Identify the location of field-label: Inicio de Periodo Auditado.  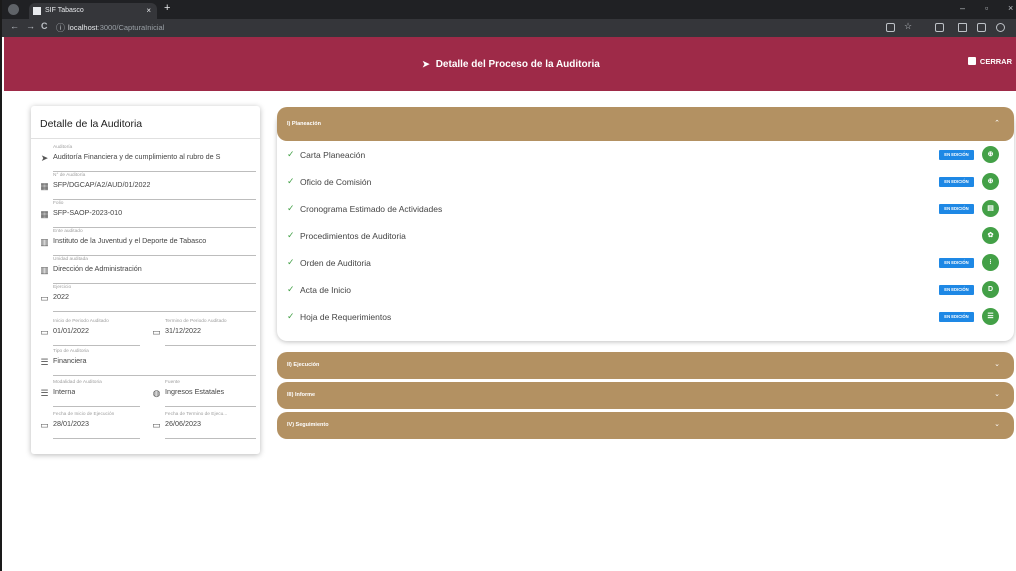
(81, 321).